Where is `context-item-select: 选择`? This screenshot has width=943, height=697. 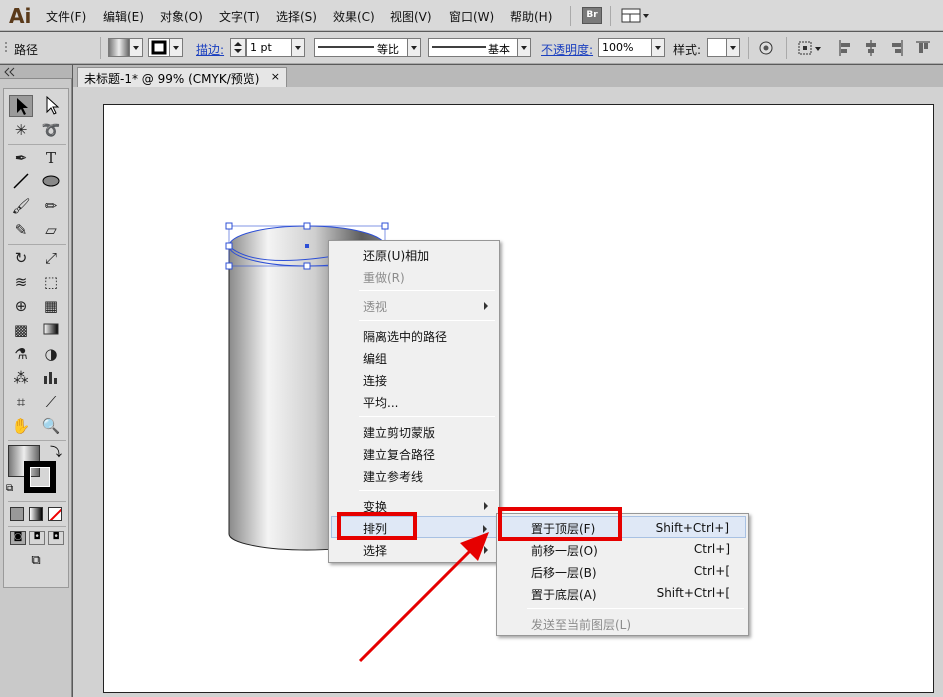
context-item-select: 选择 is located at coordinates (414, 549).